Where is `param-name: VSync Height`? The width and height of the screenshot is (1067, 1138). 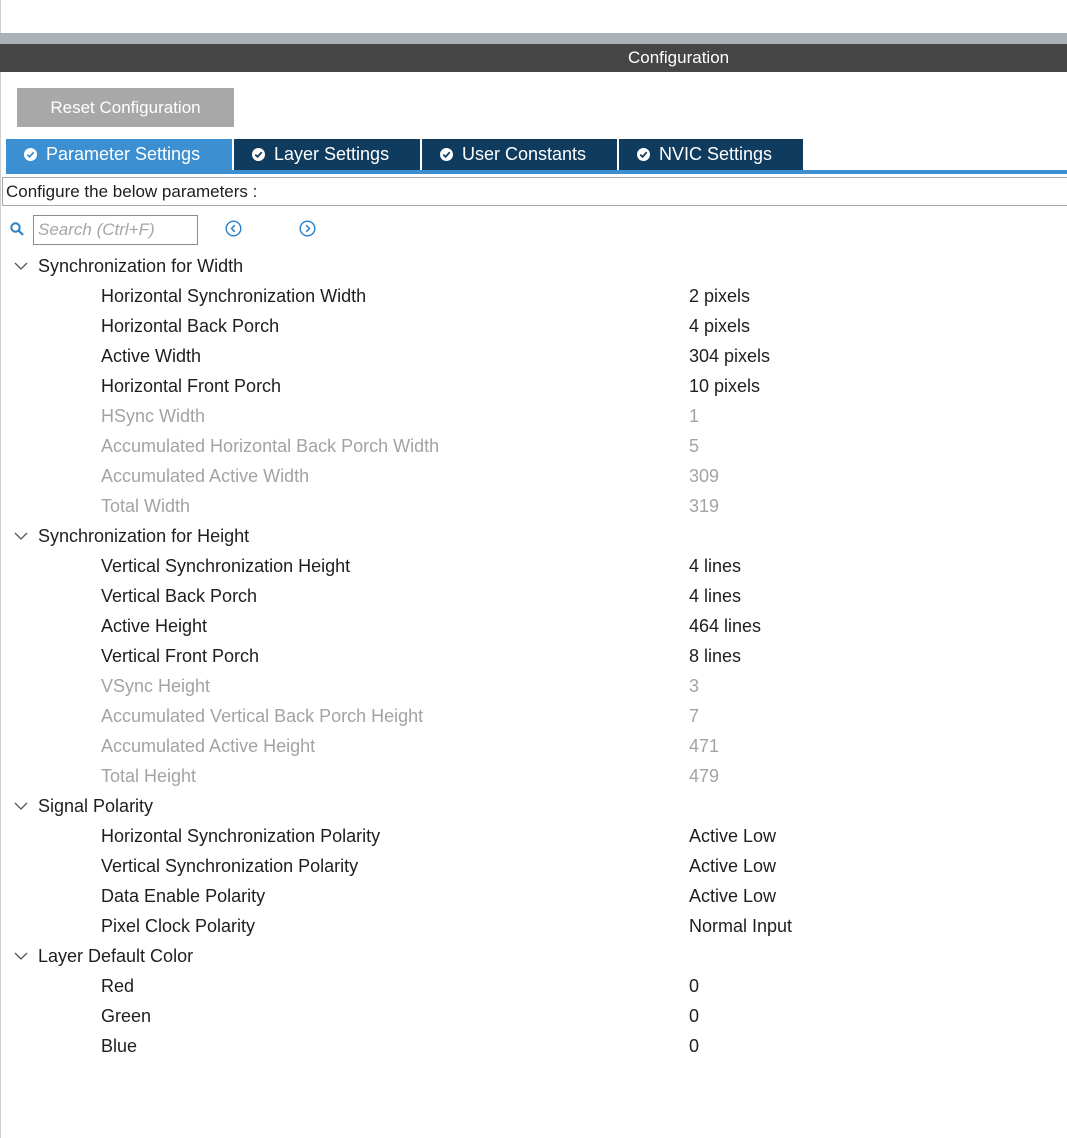 param-name: VSync Height is located at coordinates (156, 686).